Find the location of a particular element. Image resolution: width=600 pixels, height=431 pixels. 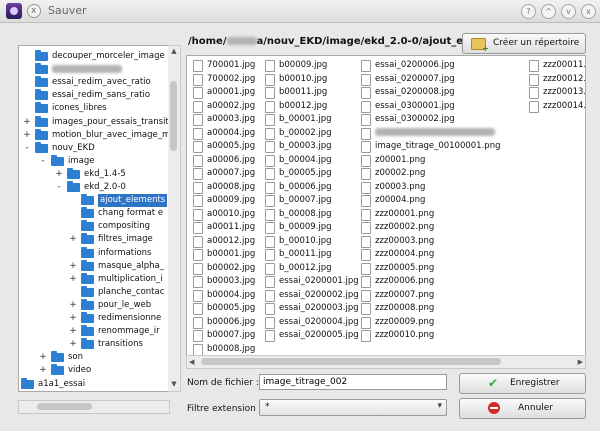

tree-item: icones_libres is located at coordinates (94, 108).